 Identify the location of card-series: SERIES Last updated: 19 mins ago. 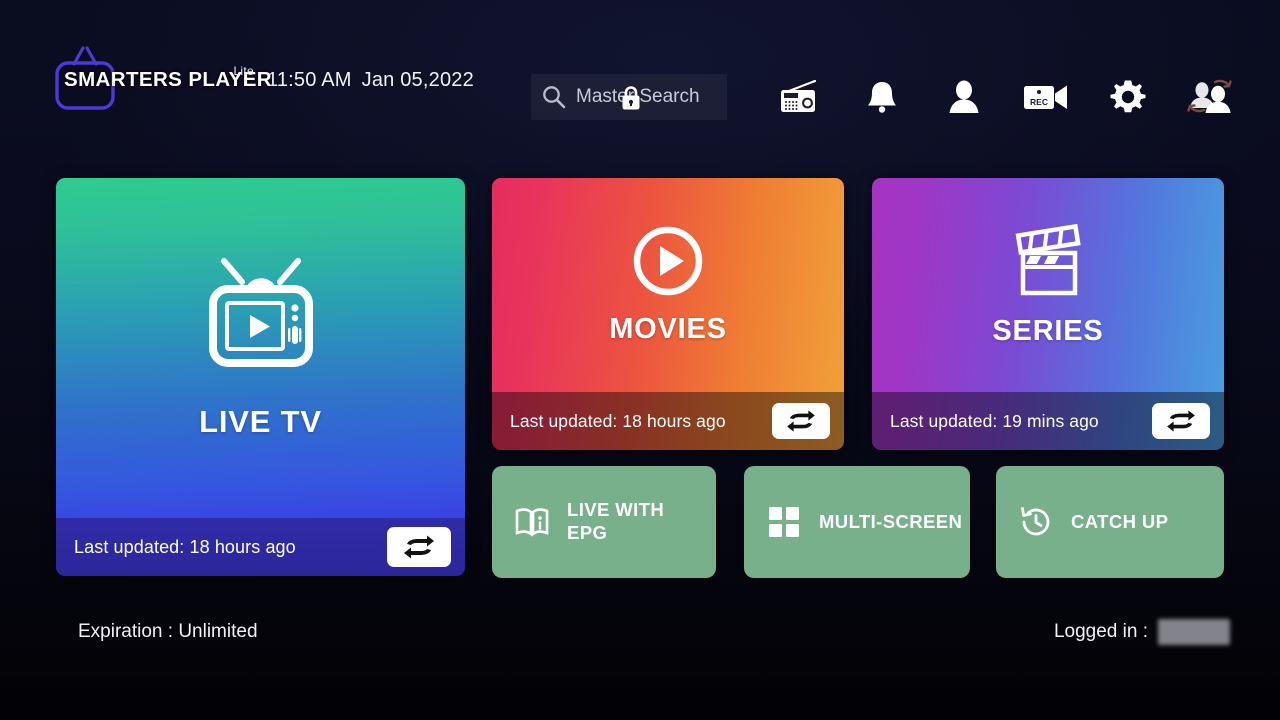
(1048, 314).